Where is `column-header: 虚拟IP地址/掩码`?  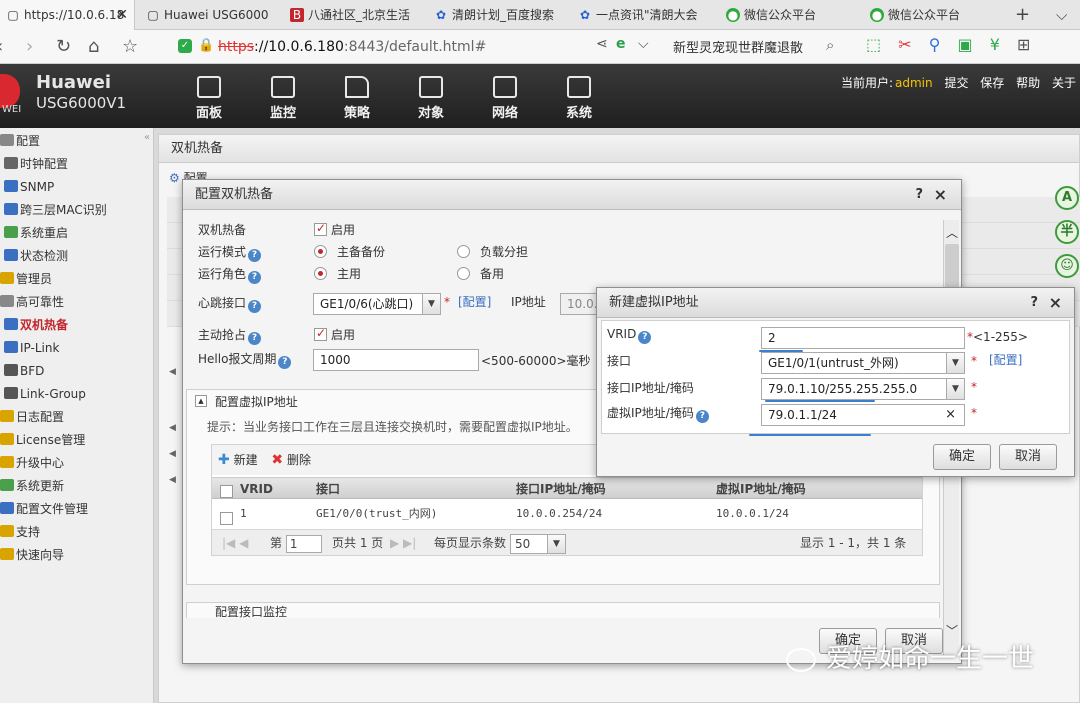 column-header: 虚拟IP地址/掩码 is located at coordinates (761, 488).